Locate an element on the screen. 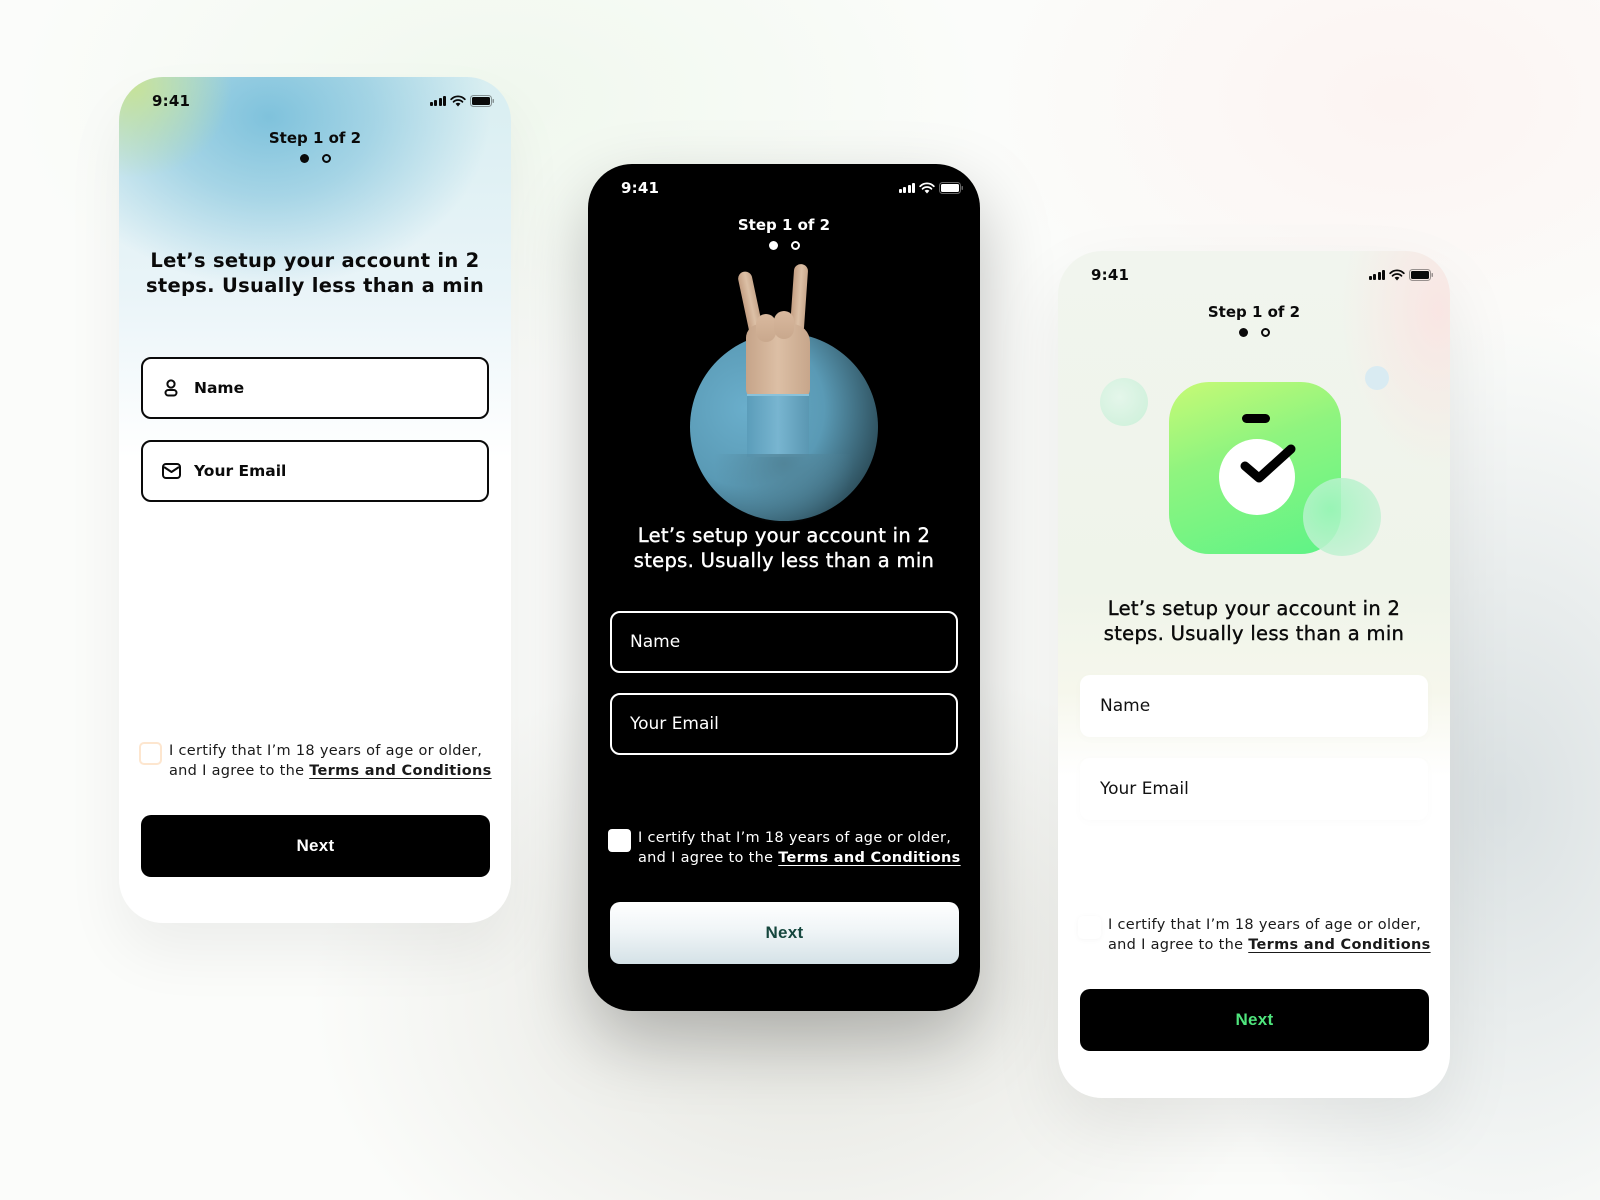 The image size is (1600, 1200). rock-hand-illustration is located at coordinates (784, 398).